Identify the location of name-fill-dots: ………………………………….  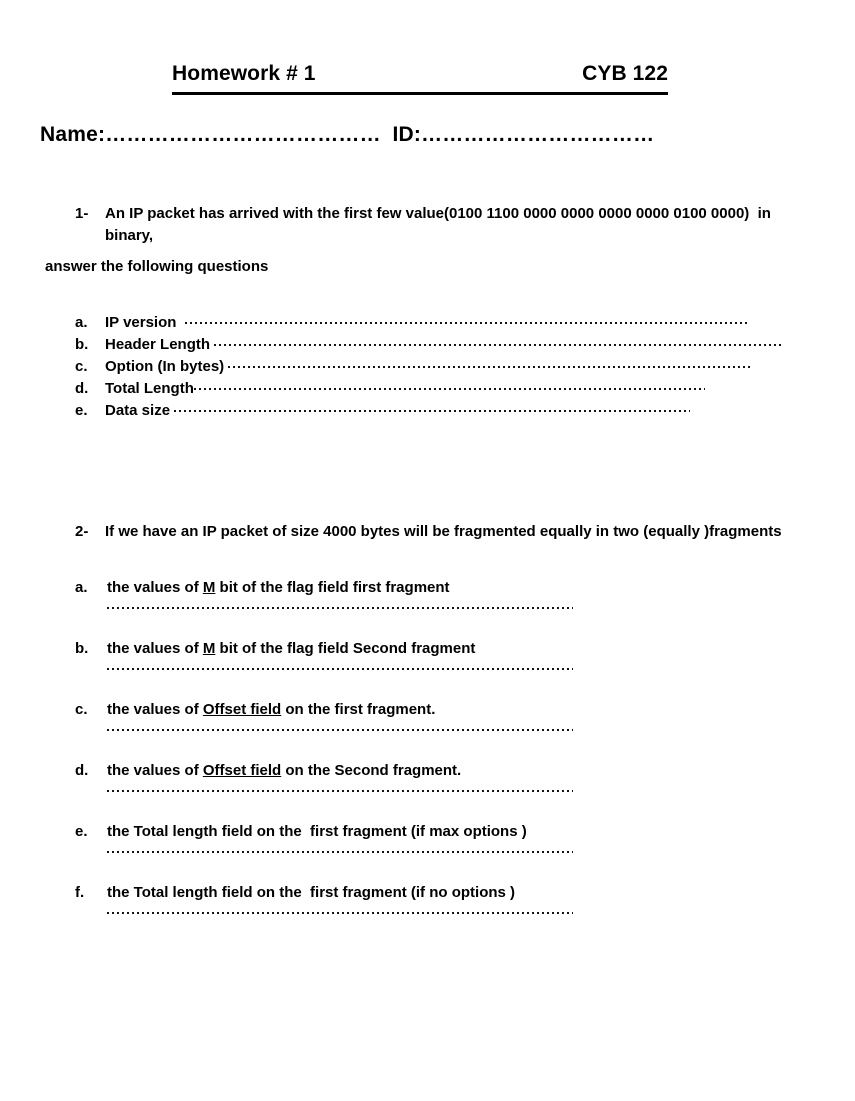
(243, 134).